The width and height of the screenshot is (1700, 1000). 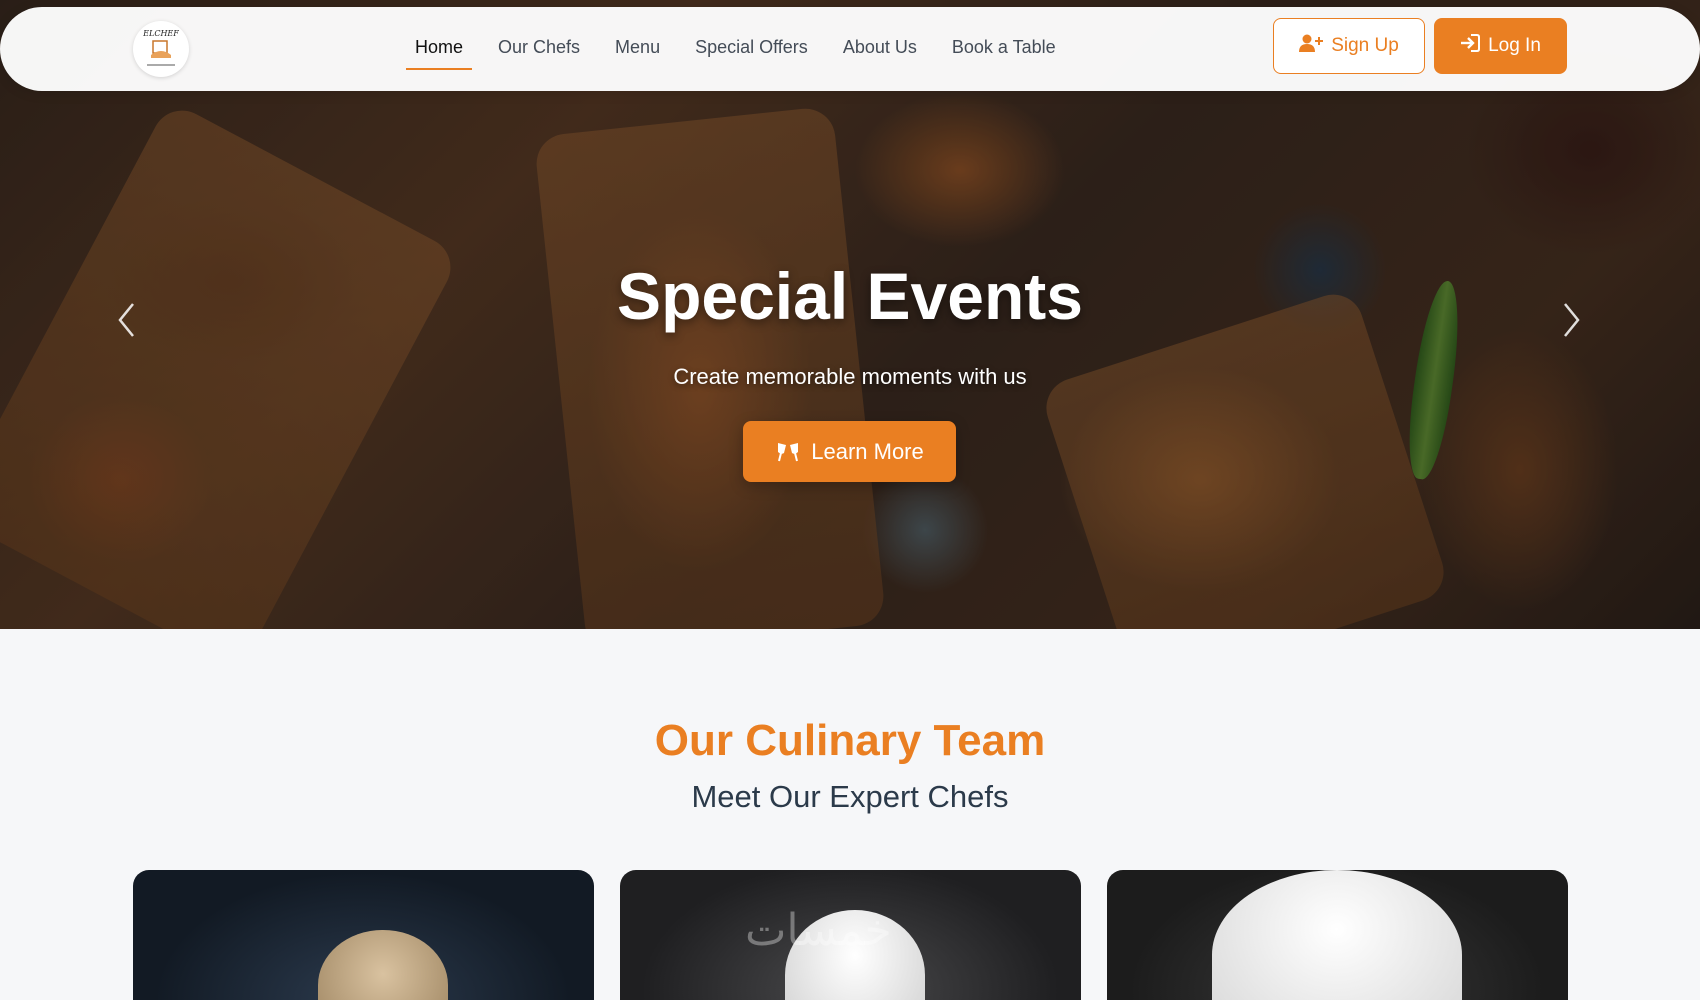 What do you see at coordinates (1004, 49) in the screenshot?
I see `nav-link-book-a-table: Book a Table` at bounding box center [1004, 49].